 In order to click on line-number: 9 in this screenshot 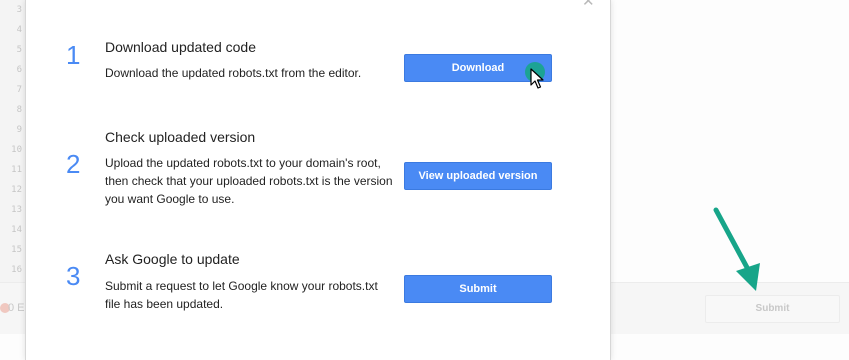, I will do `click(19, 130)`.